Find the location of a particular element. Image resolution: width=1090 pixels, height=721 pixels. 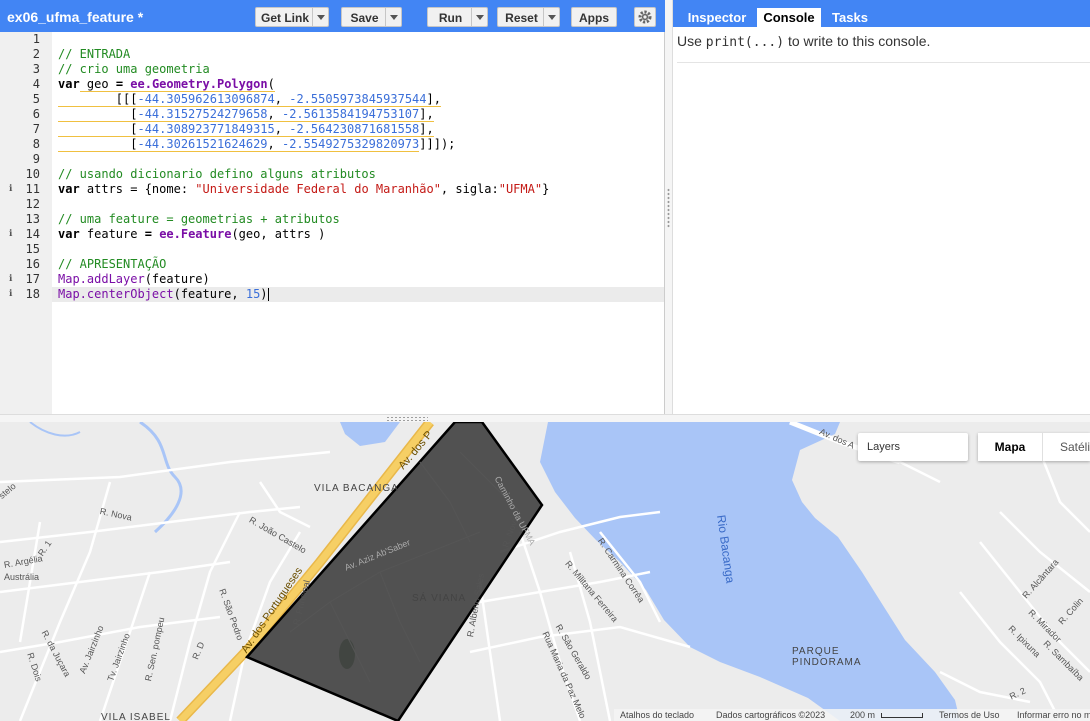

console-divider is located at coordinates (883, 62).